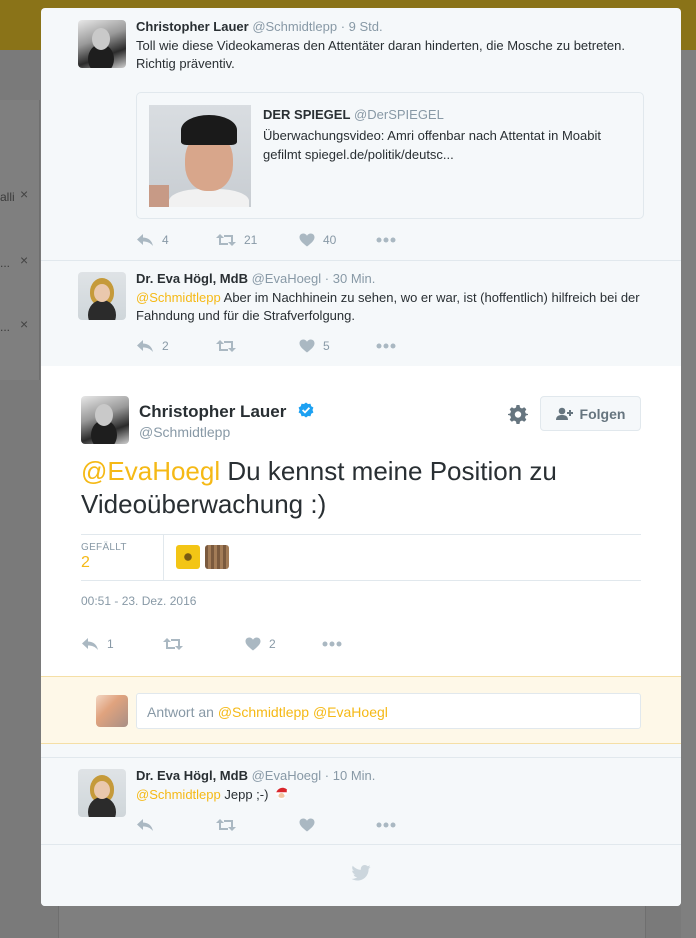 The image size is (696, 938). Describe the element at coordinates (104, 547) in the screenshot. I see `likes-label: GEFÄLLT` at that location.